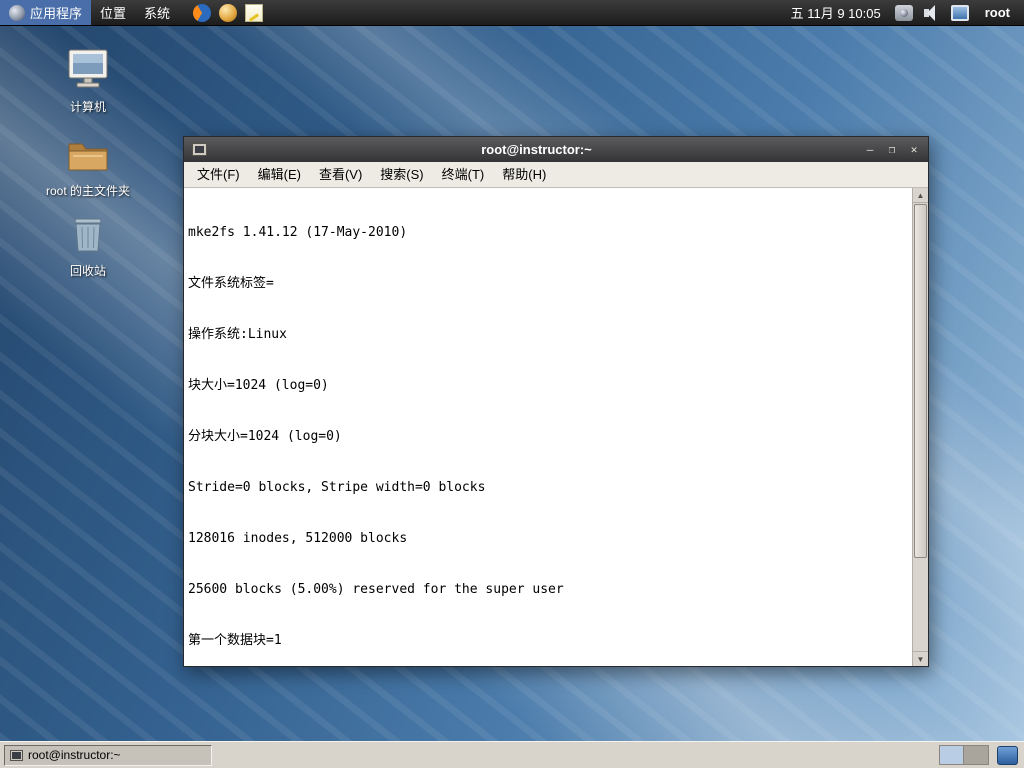  What do you see at coordinates (340, 174) in the screenshot?
I see `menu-view: 查看(V)` at bounding box center [340, 174].